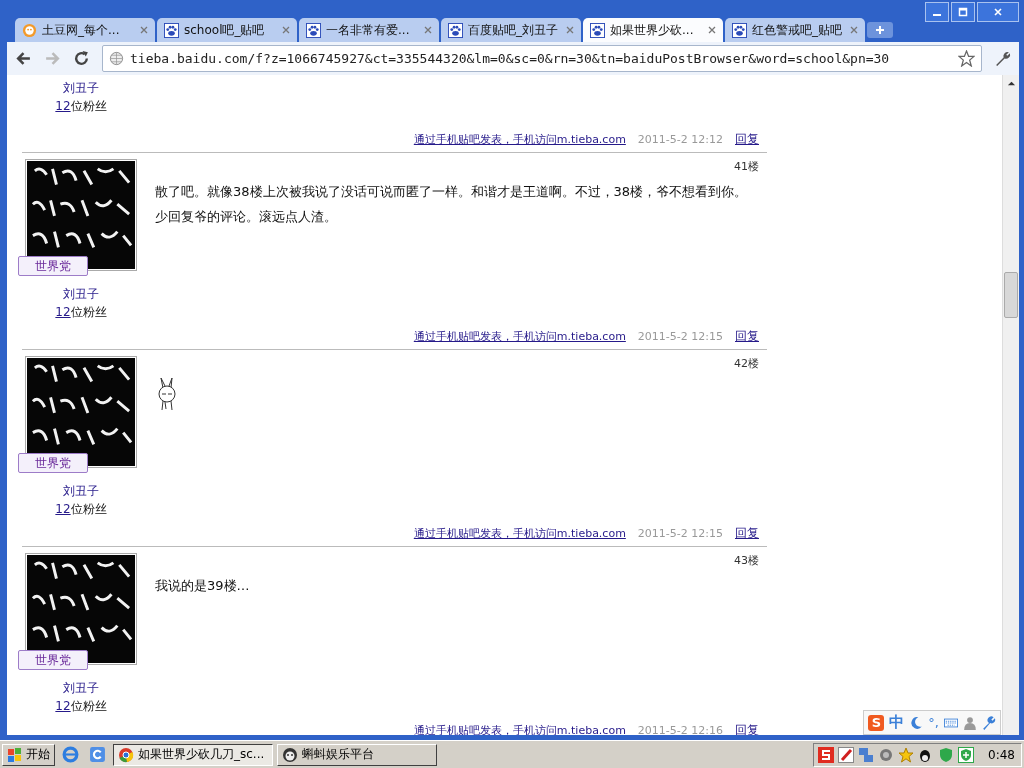 The image size is (1024, 768). Describe the element at coordinates (916, 722) in the screenshot. I see `moon-icon` at that location.